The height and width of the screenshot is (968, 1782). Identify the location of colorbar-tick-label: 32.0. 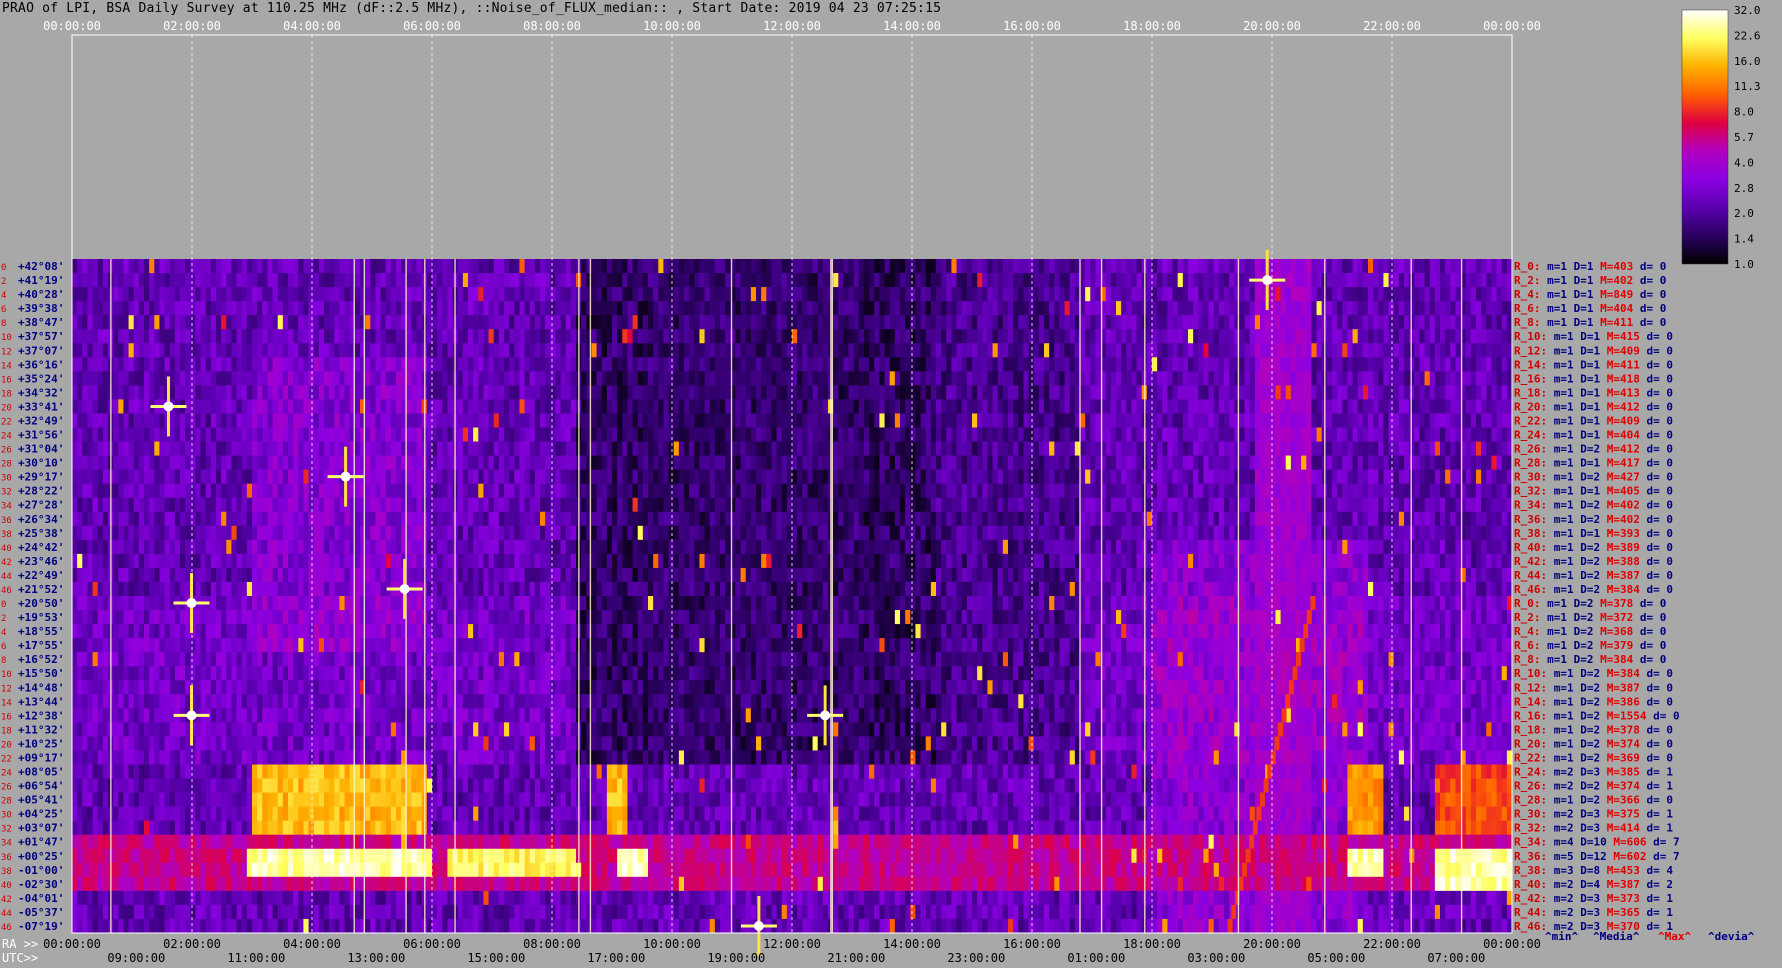
(1747, 10).